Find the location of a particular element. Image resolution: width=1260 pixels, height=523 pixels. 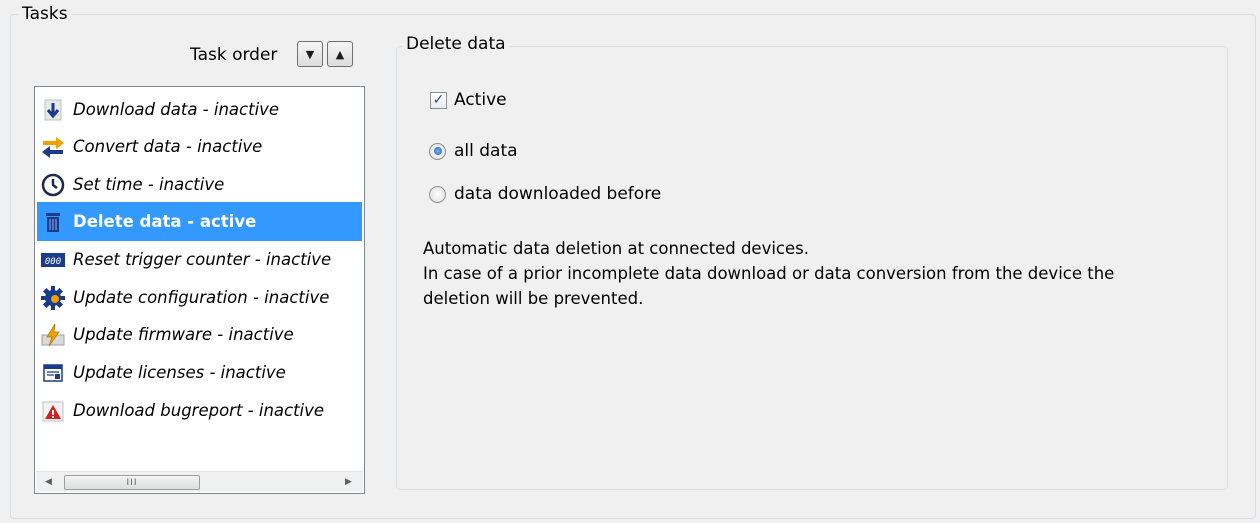

move-task-up-button: ▲ is located at coordinates (340, 54).